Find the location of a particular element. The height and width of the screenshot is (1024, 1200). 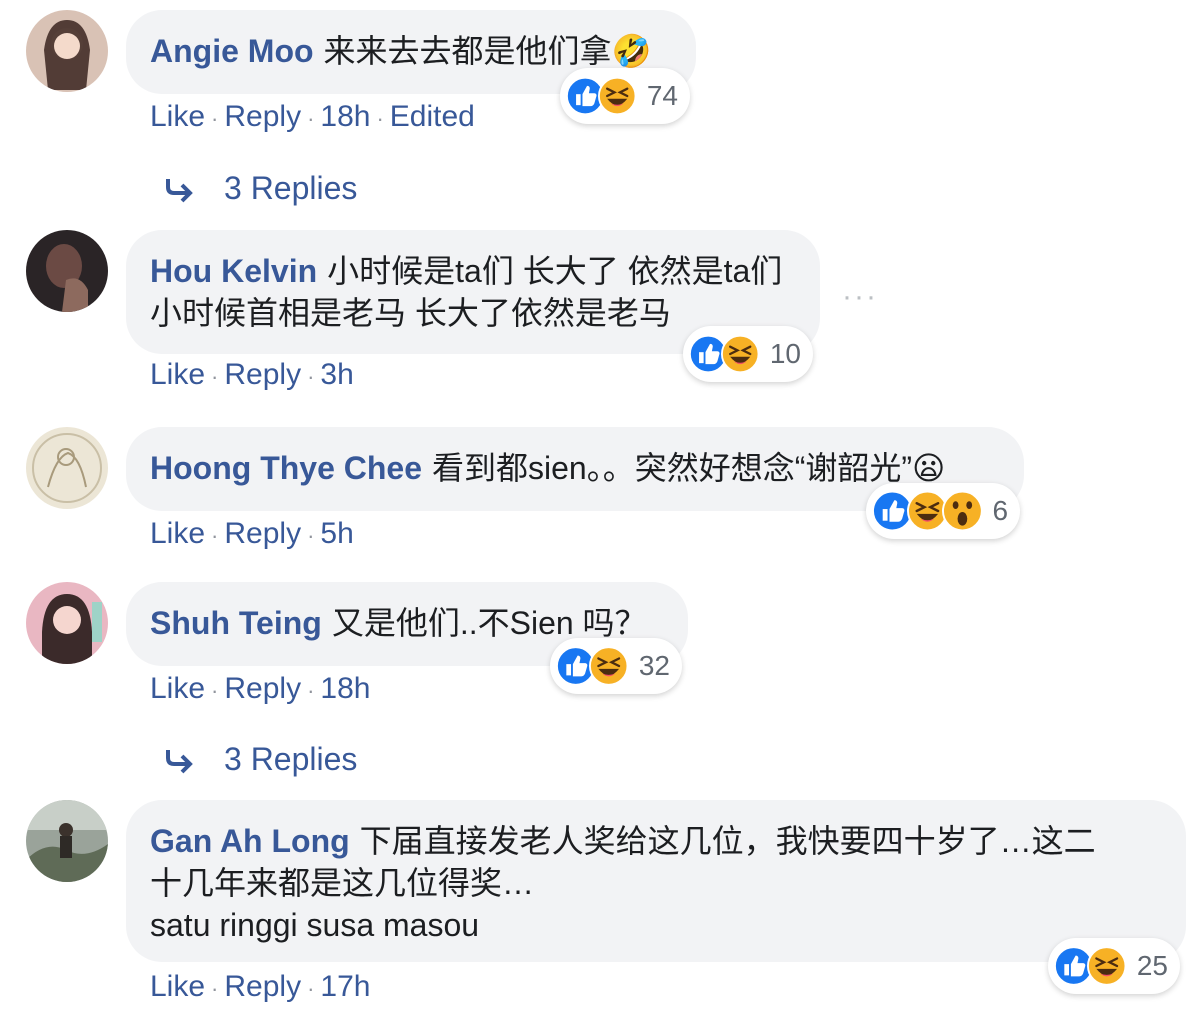

comment-author: Hou Kelvin is located at coordinates (233, 271).